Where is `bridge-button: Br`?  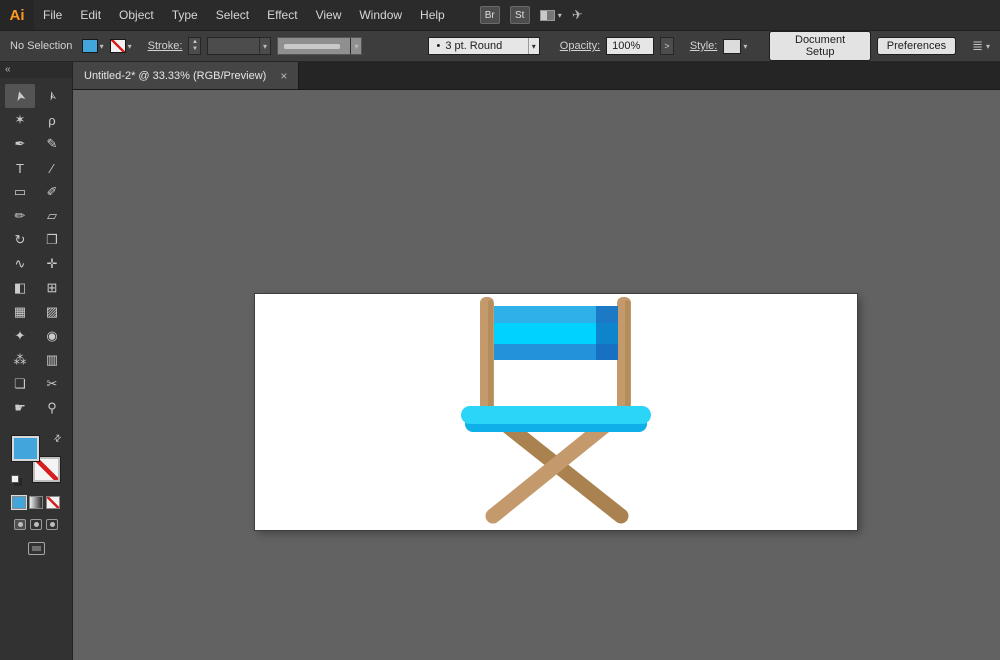 bridge-button: Br is located at coordinates (489, 15).